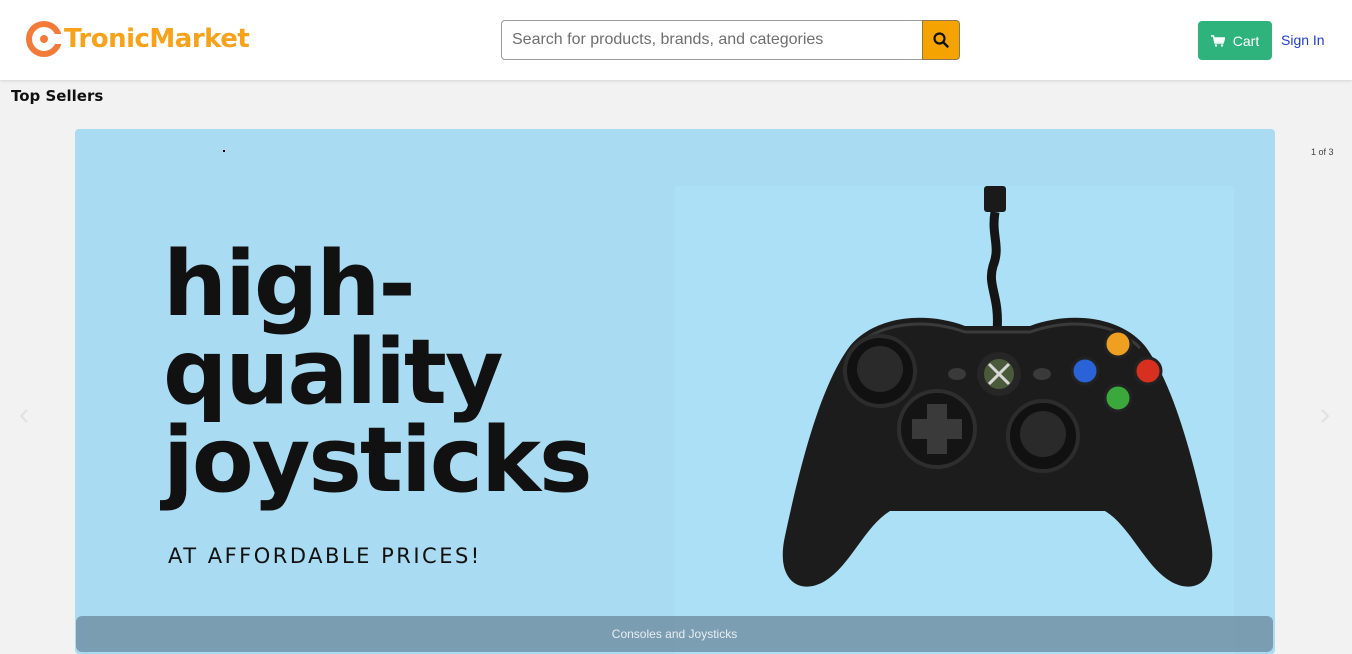 This screenshot has height=654, width=1352. I want to click on headline-line-2: quality, so click(333, 372).